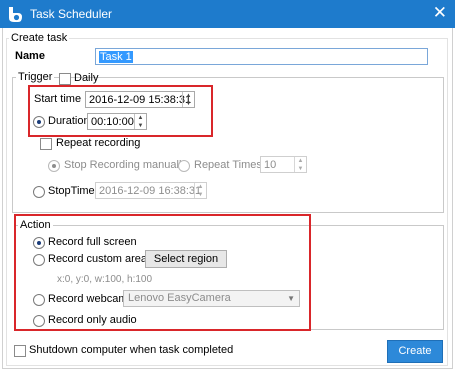  I want to click on stop-manually-label: Stop Recording manually, so click(125, 165).